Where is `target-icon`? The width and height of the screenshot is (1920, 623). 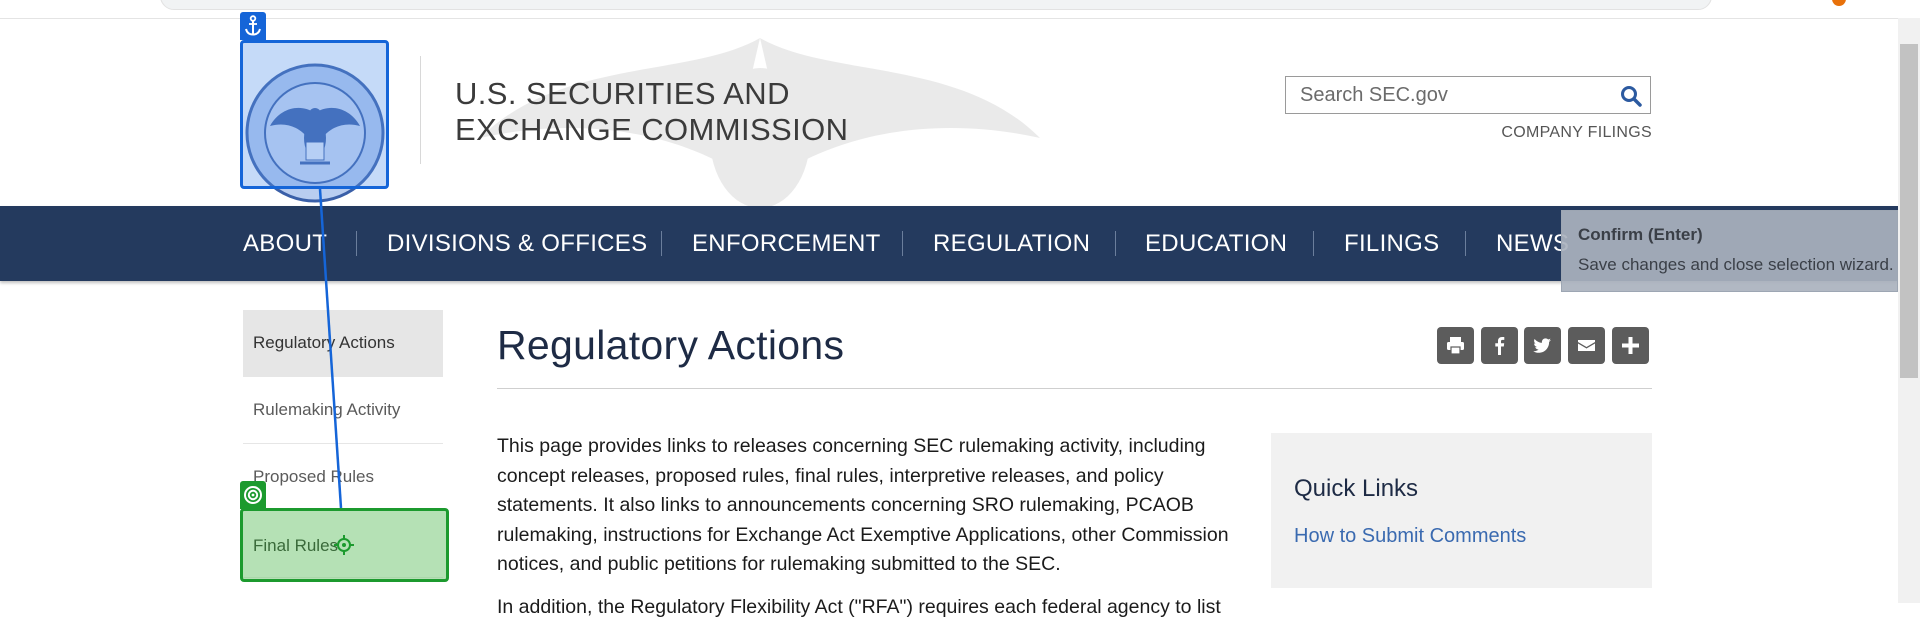 target-icon is located at coordinates (253, 495).